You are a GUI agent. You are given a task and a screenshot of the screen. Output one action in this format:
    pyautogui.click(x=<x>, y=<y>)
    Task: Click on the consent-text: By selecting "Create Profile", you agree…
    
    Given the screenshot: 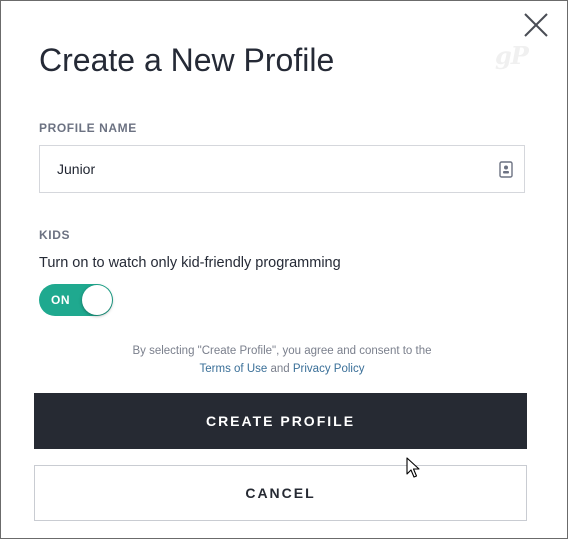 What is the action you would take?
    pyautogui.click(x=282, y=351)
    